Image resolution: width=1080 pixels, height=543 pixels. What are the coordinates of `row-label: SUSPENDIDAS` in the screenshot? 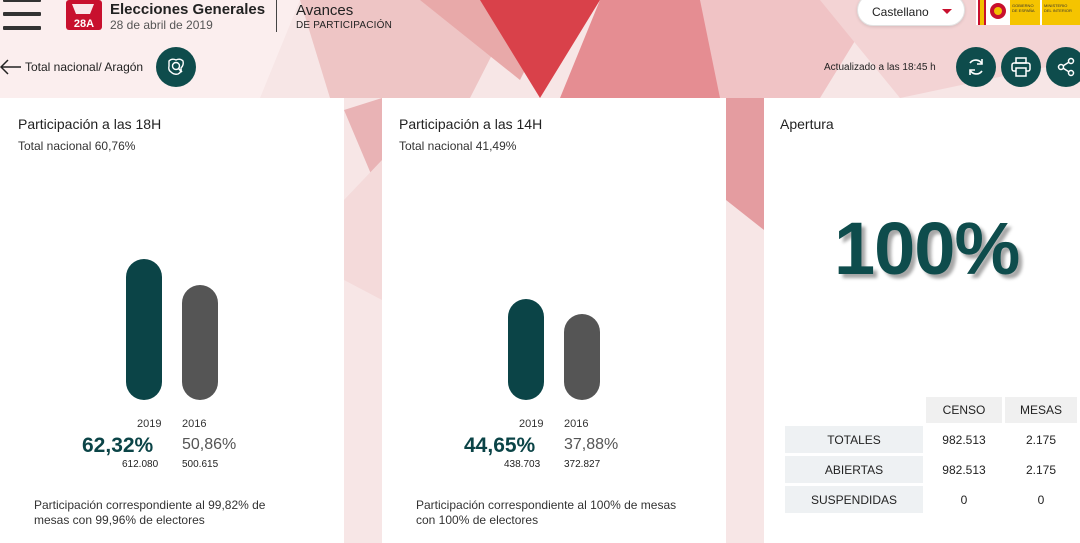 It's located at (854, 499).